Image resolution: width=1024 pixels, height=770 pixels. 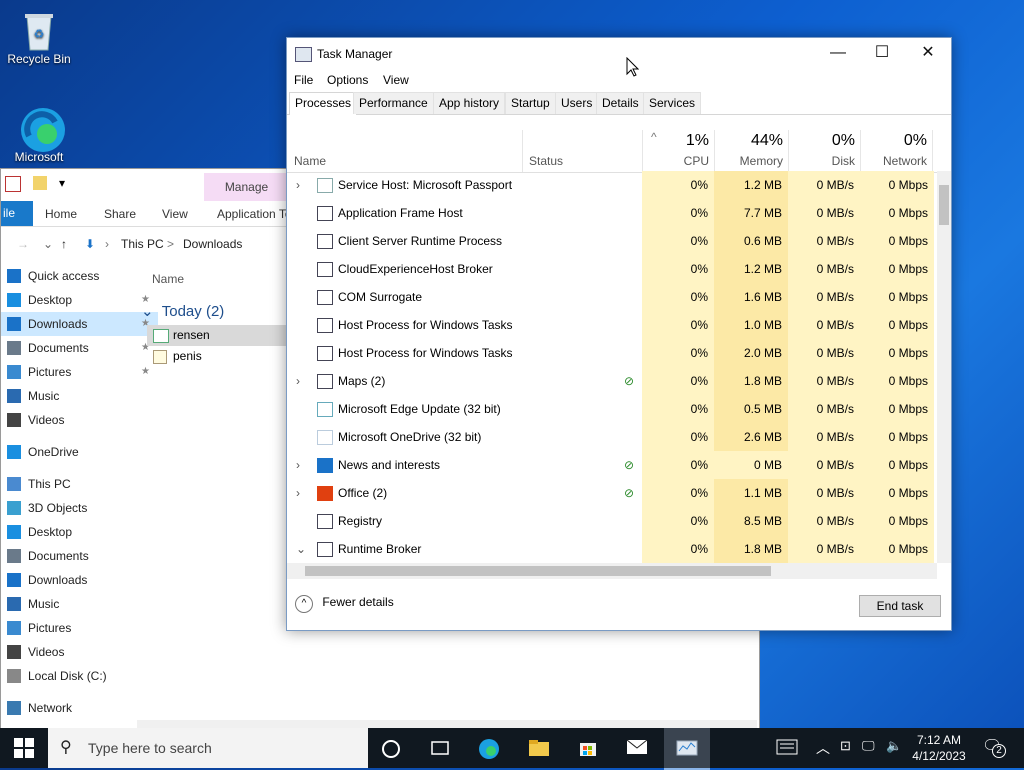 What do you see at coordinates (900, 606) in the screenshot?
I see `end-task-button: End task` at bounding box center [900, 606].